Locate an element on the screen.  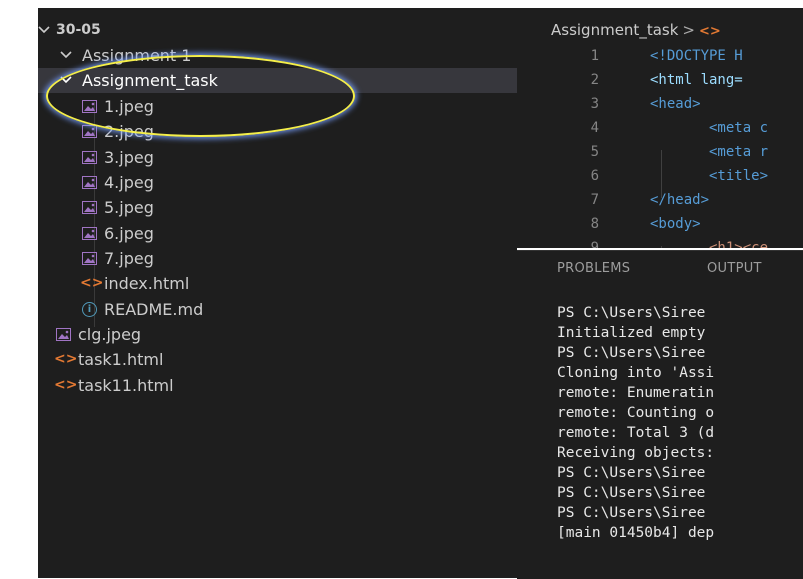
terminal-line: remote: Enumeratin is located at coordinates (636, 393).